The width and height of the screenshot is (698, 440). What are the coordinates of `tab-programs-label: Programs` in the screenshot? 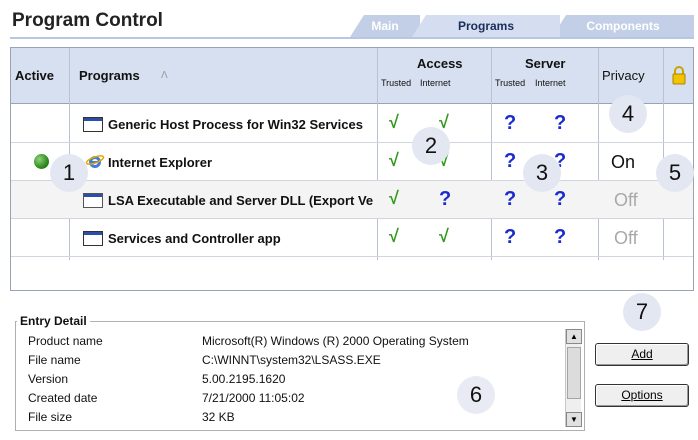 It's located at (486, 26).